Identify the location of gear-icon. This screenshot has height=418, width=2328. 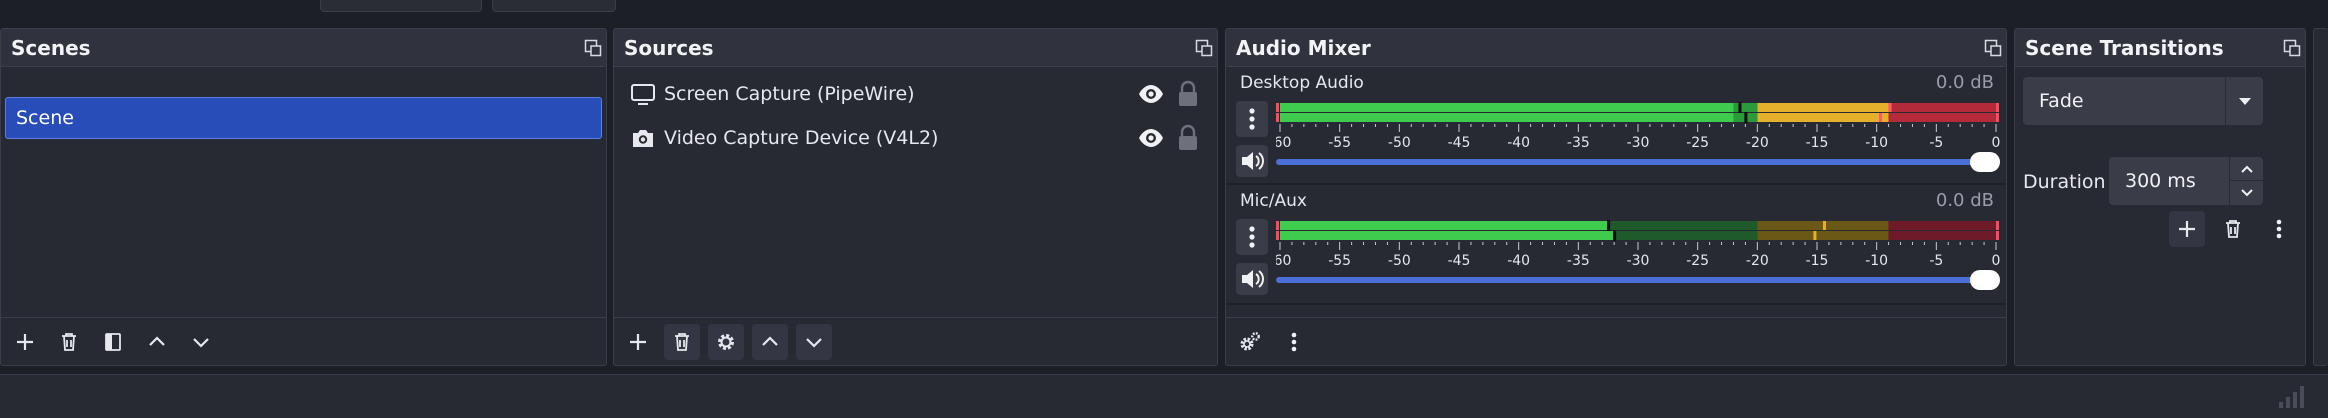
(726, 341).